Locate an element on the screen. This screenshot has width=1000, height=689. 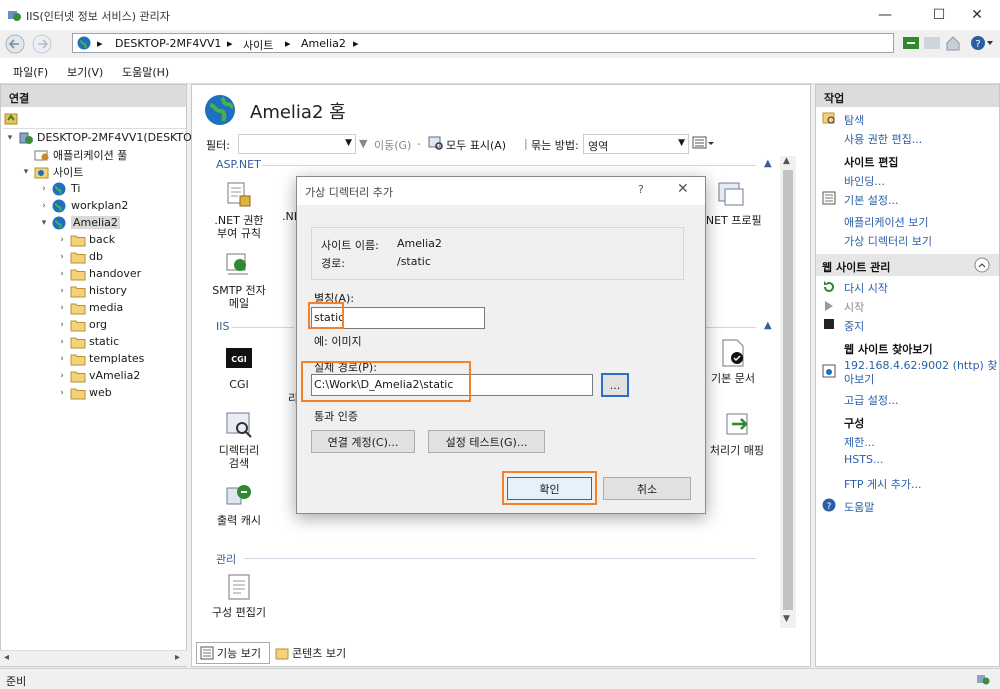
tree-site-ti: › Ti is located at coordinates (59, 188).